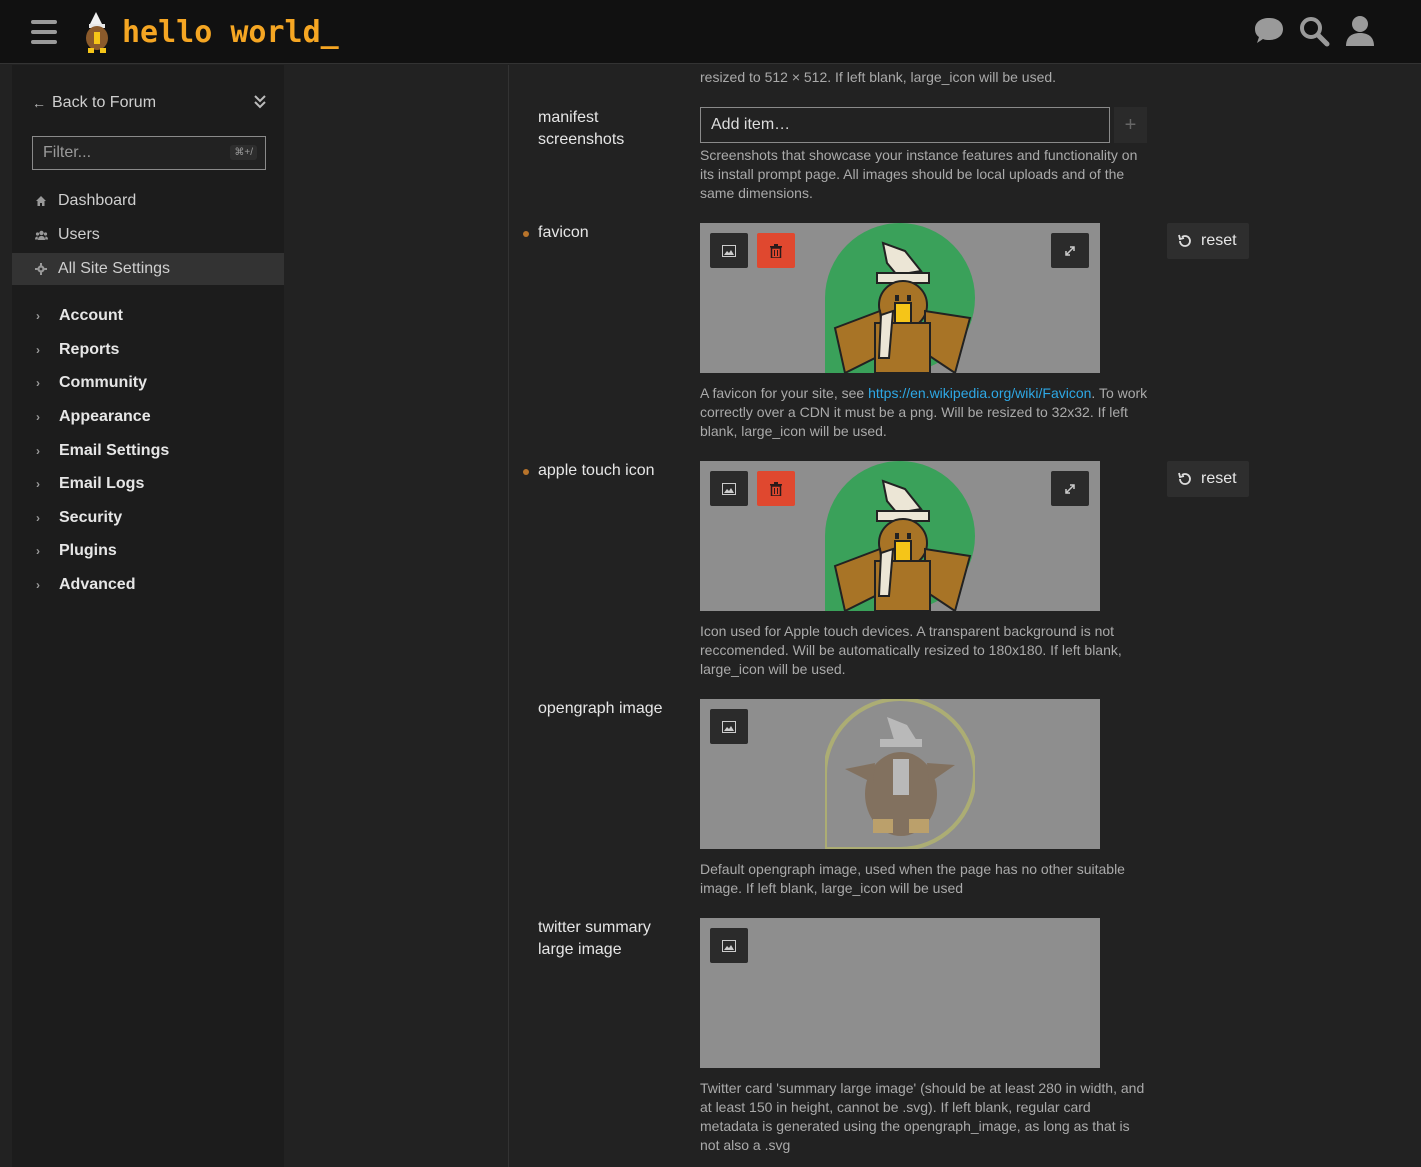 This screenshot has width=1421, height=1167. I want to click on category-label: Email Settings, so click(114, 450).